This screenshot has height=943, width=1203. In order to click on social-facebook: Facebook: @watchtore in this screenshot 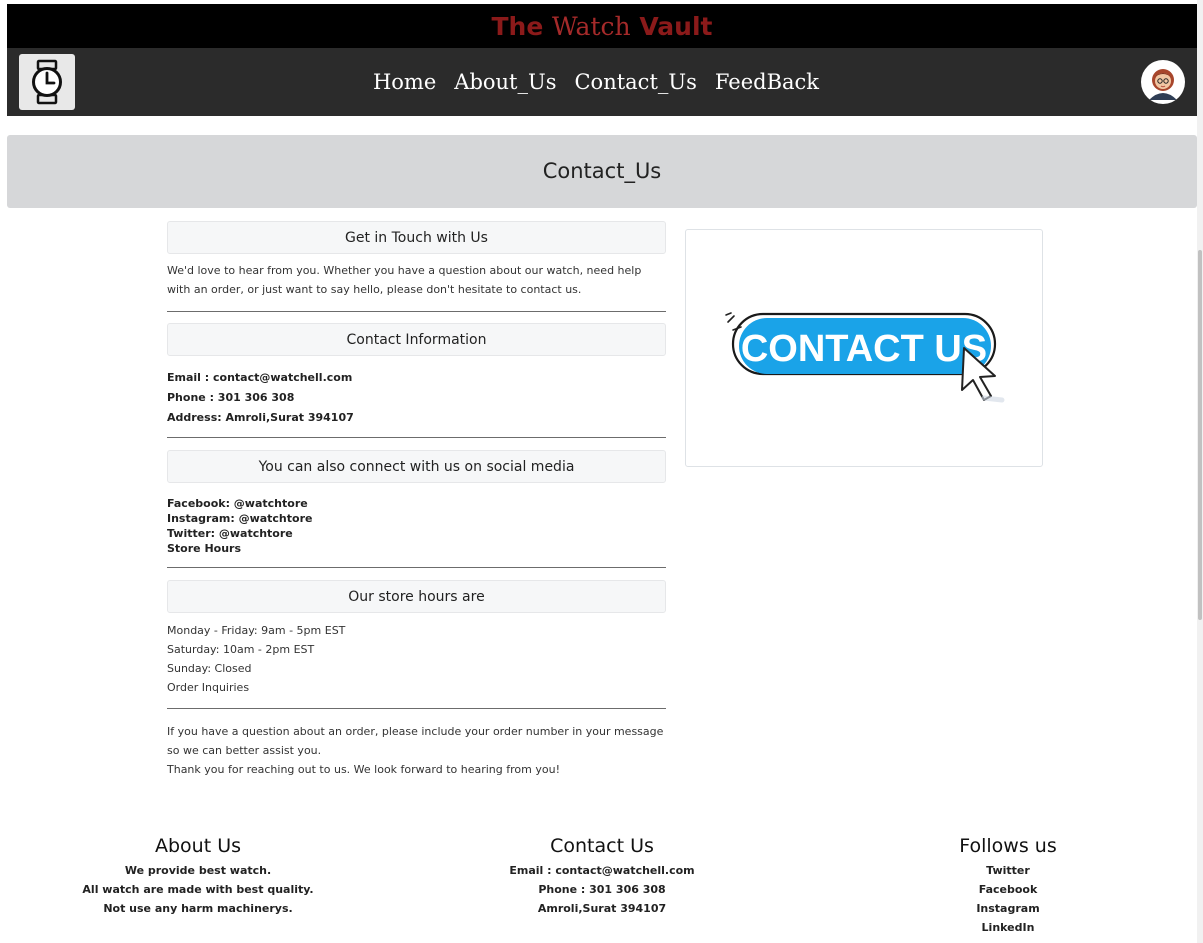, I will do `click(237, 503)`.